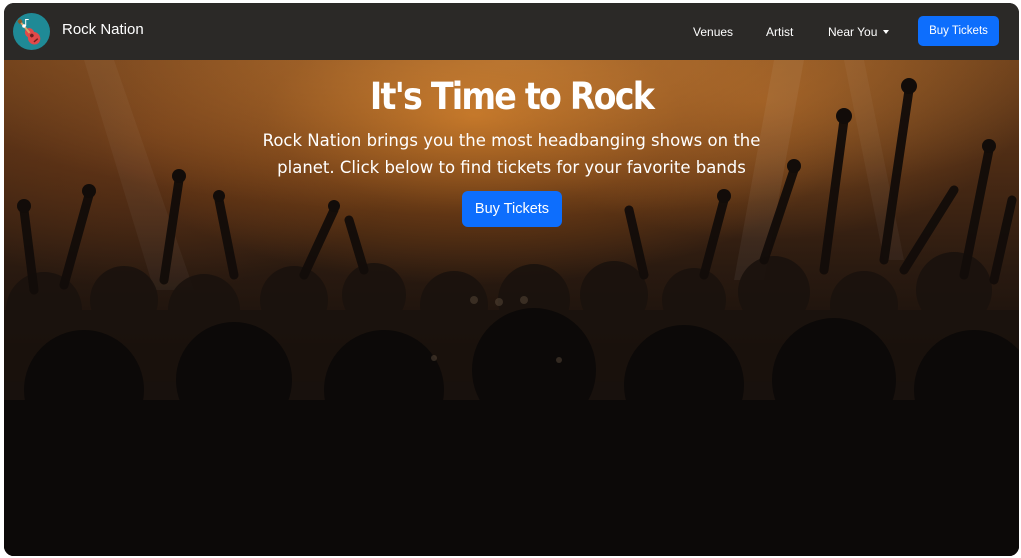 Image resolution: width=1021 pixels, height=558 pixels. What do you see at coordinates (958, 31) in the screenshot?
I see `nav-buy-tickets-button: Buy Tickets` at bounding box center [958, 31].